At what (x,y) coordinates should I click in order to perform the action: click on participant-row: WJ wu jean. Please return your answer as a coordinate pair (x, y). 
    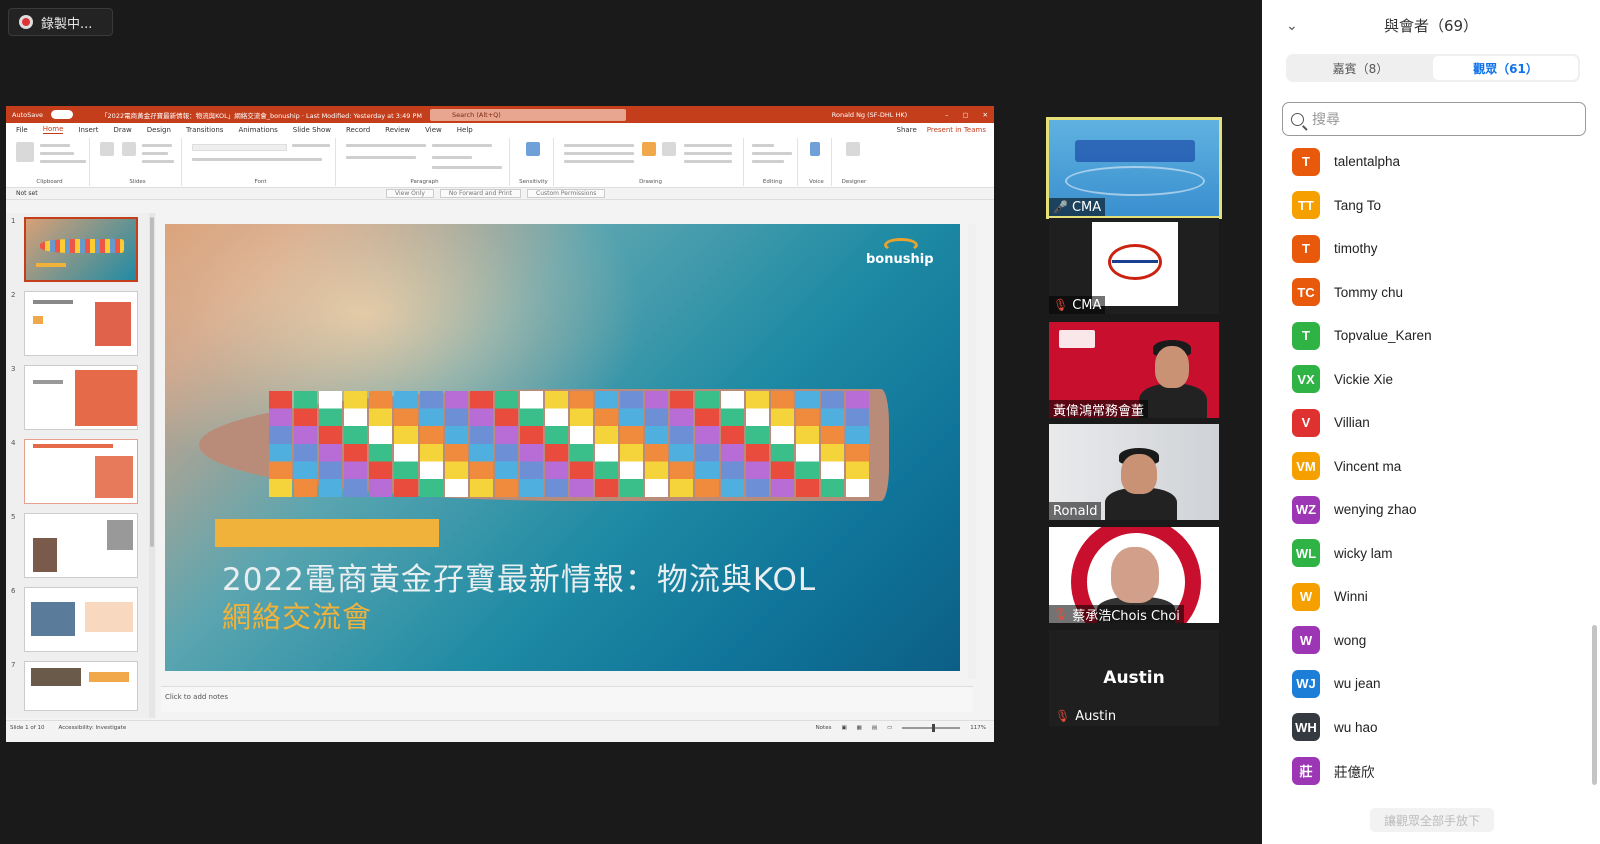
    Looking at the image, I should click on (1437, 684).